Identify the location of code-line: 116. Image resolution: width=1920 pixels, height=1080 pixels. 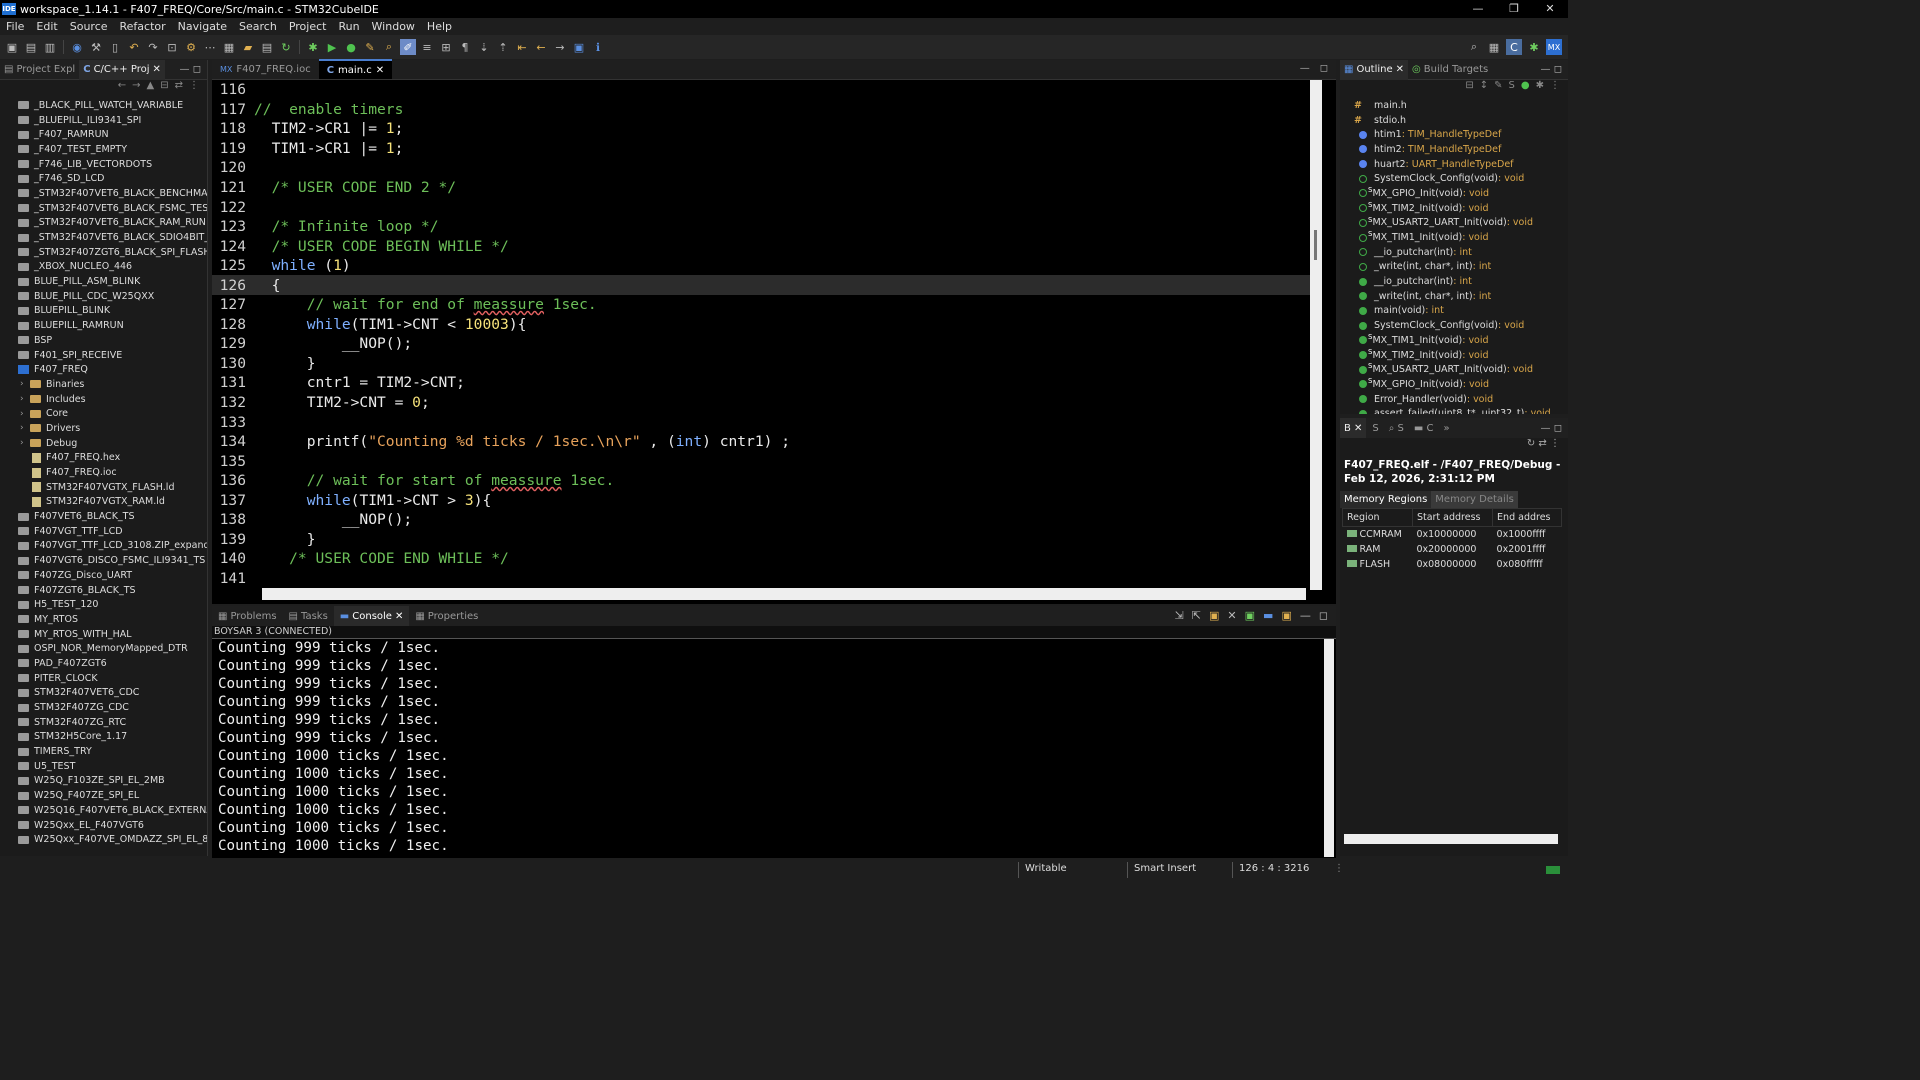
(761, 90).